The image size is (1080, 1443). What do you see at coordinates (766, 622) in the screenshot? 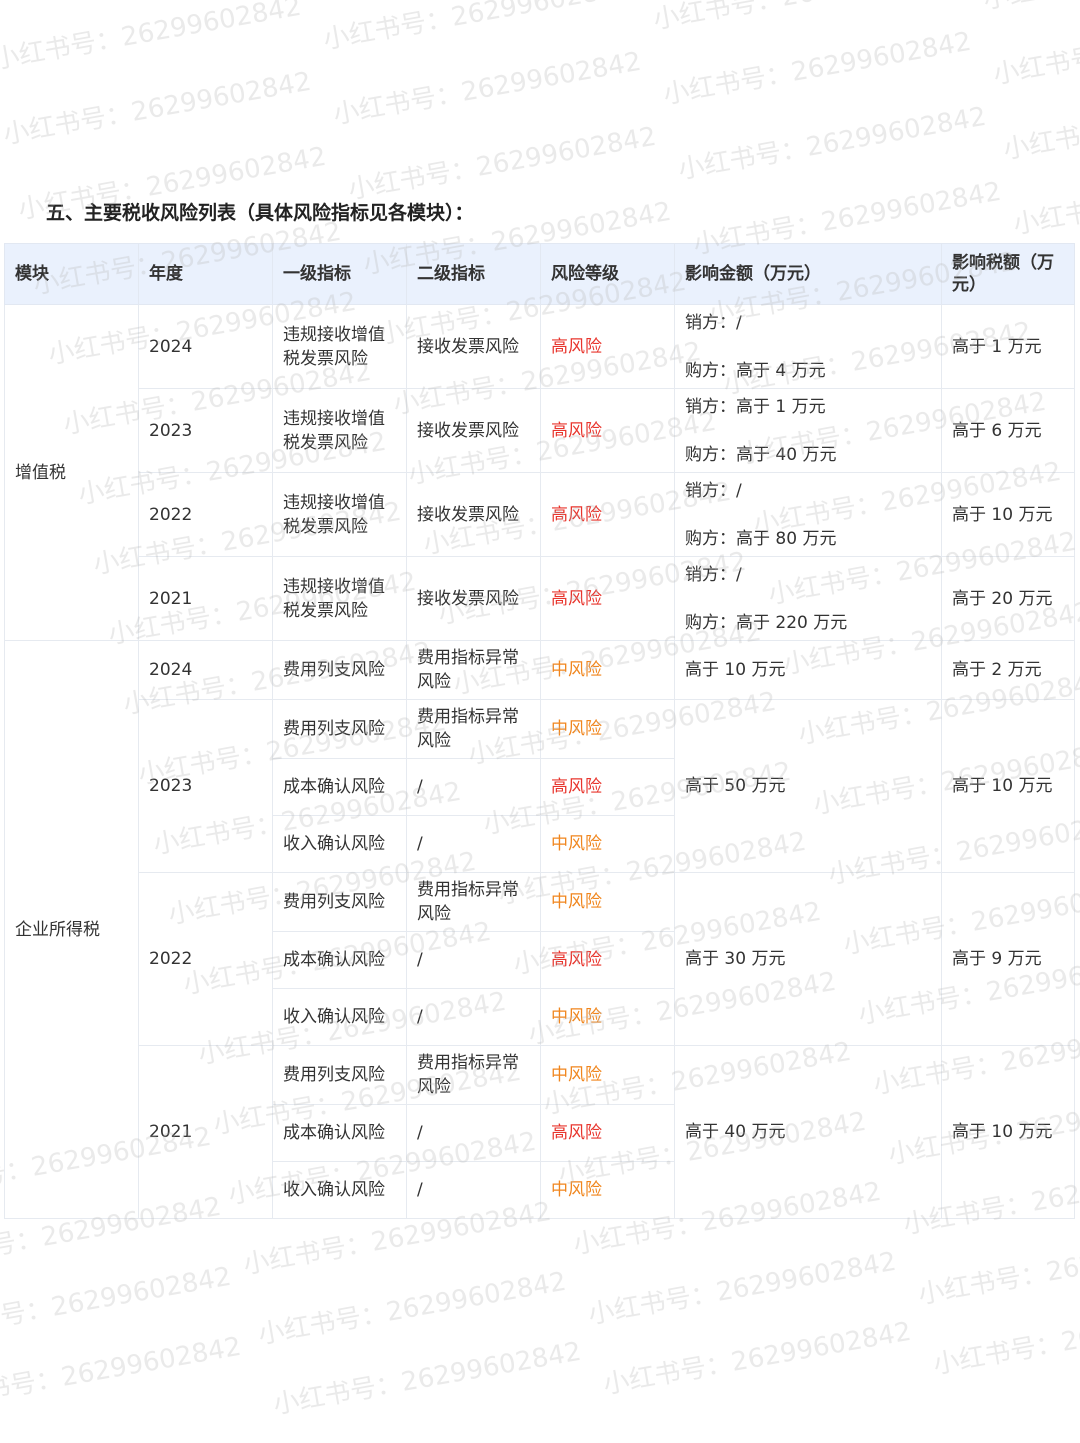
I see `buyer-amount: 购方：高于 220 万元` at bounding box center [766, 622].